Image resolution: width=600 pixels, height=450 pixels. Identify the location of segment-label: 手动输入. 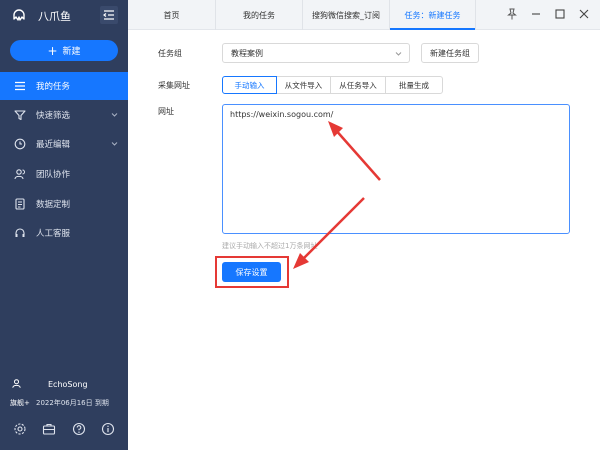
(249, 85).